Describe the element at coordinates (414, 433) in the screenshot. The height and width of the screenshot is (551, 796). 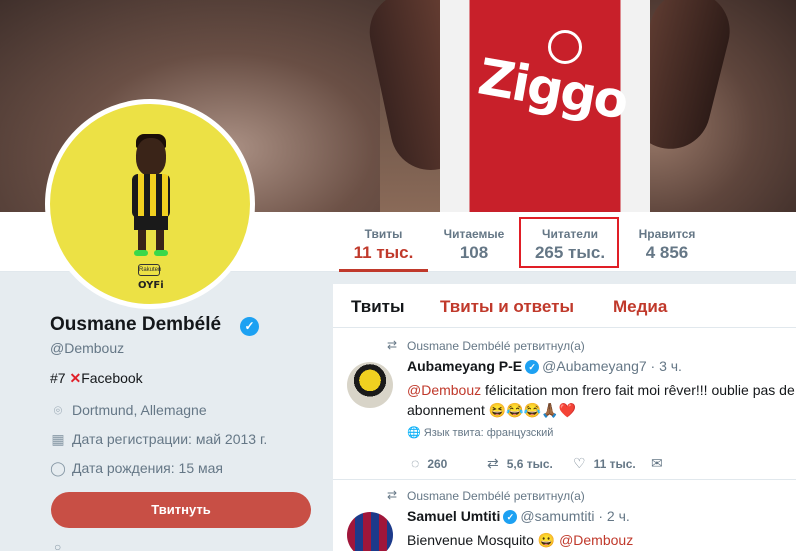
I see `globe-icon: 🌐` at that location.